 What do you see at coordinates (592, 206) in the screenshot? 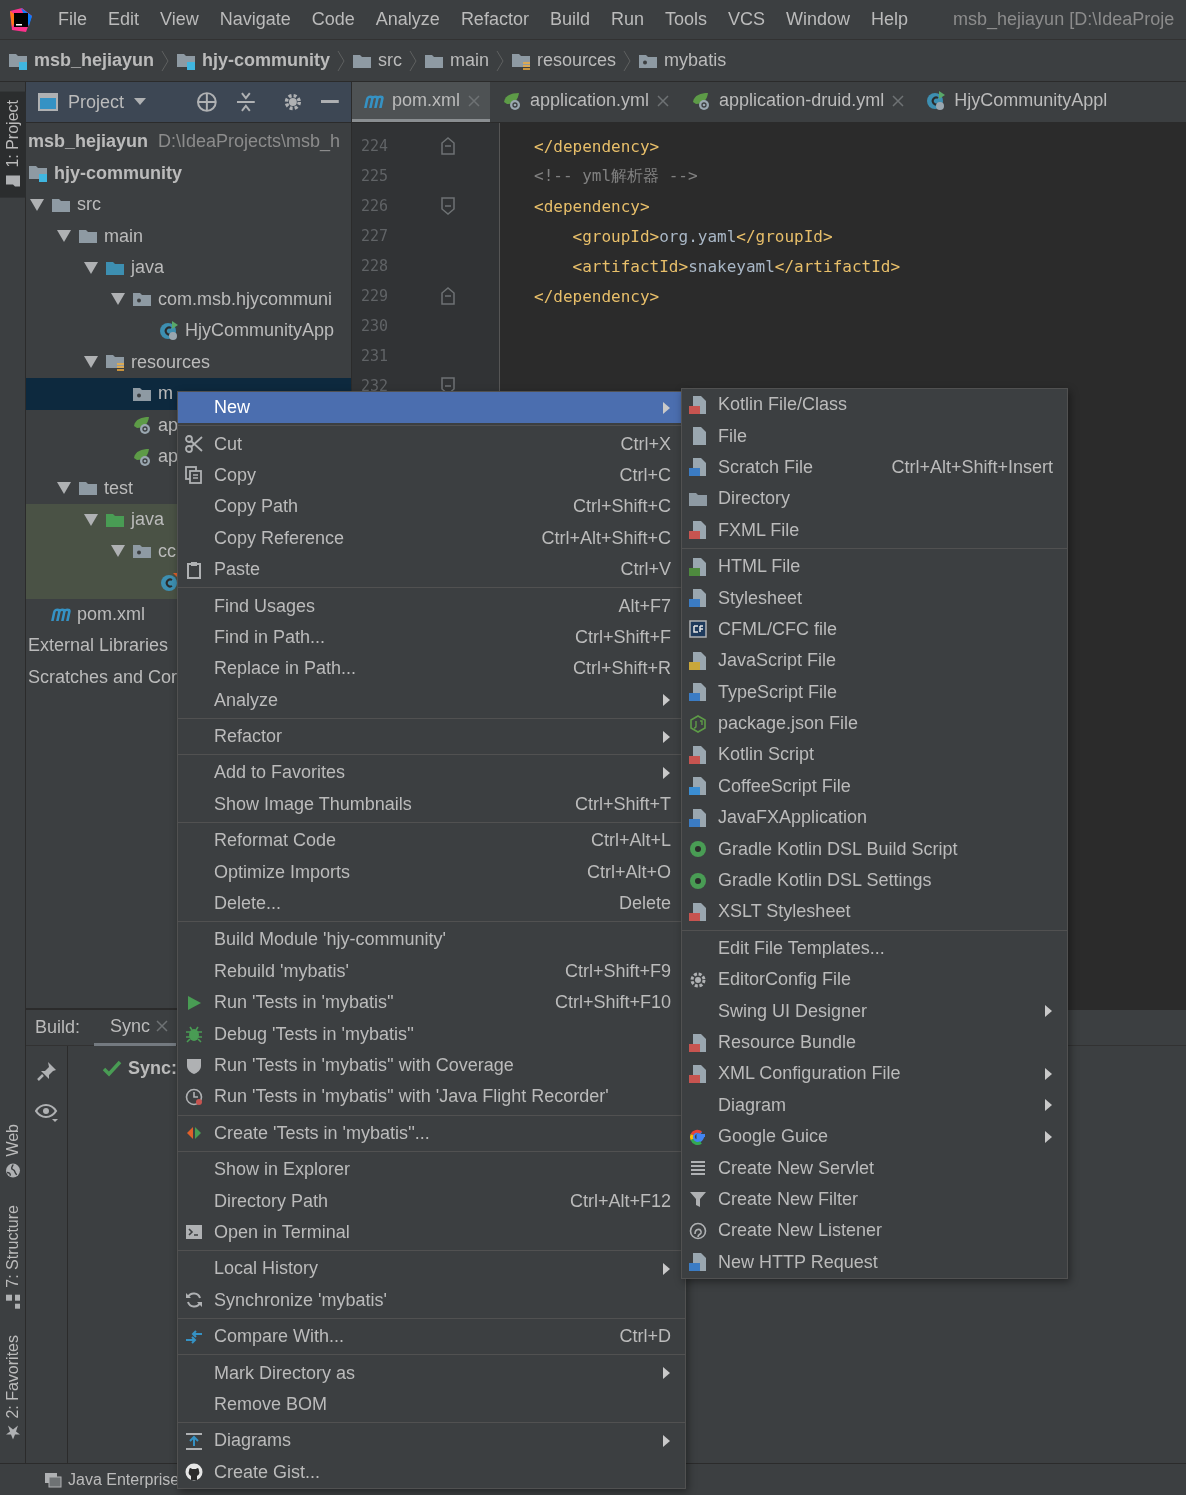
I see `code-line: <dependency>` at bounding box center [592, 206].